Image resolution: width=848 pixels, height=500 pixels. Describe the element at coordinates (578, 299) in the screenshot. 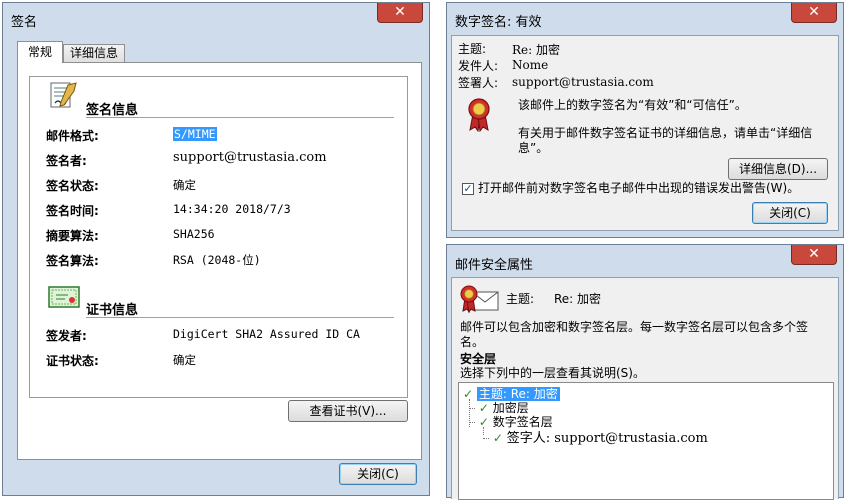

I see `security-subject-value: Re: 加密` at that location.